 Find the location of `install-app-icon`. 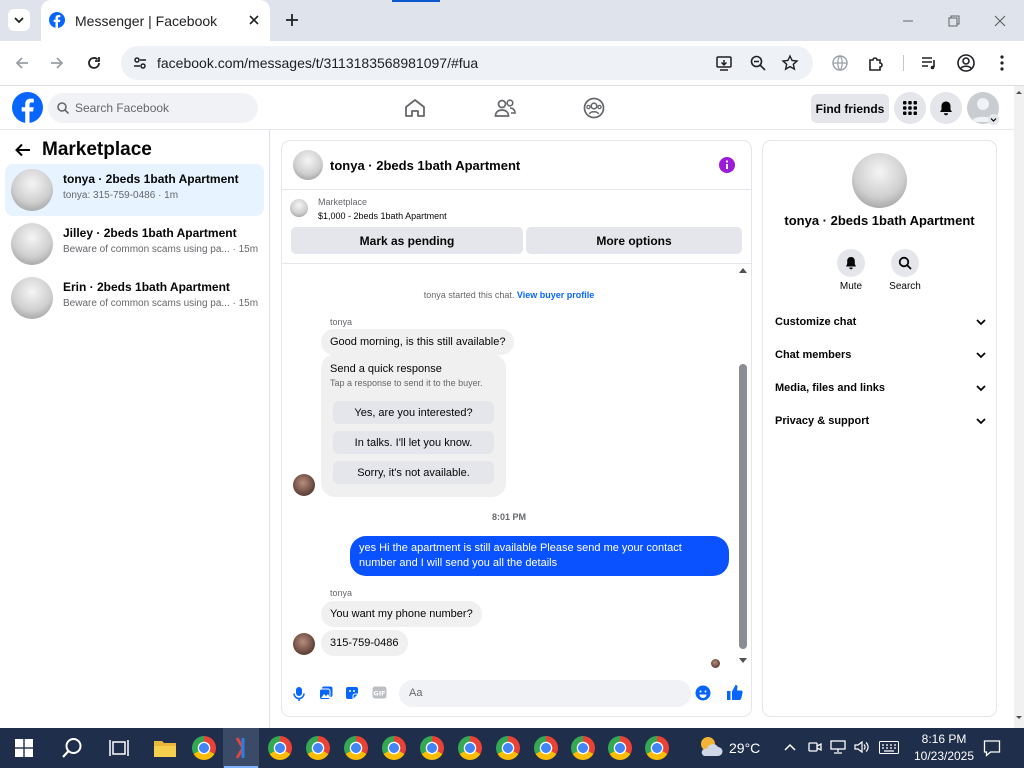

install-app-icon is located at coordinates (724, 63).